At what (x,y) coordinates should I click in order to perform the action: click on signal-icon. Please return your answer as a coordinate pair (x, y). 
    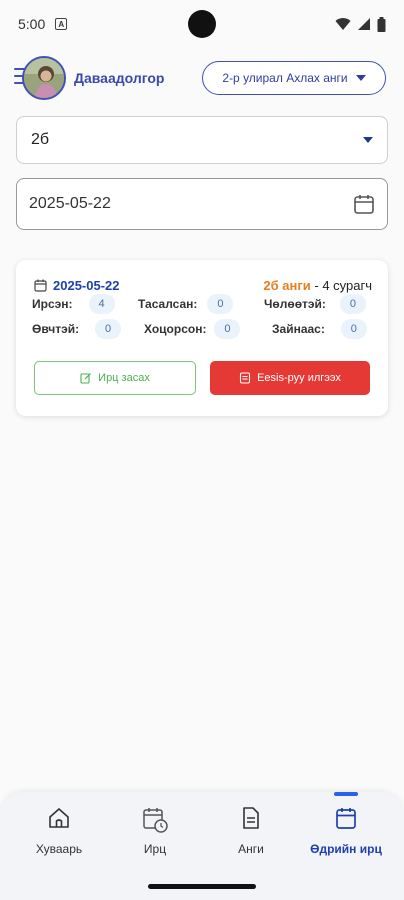
    Looking at the image, I should click on (364, 24).